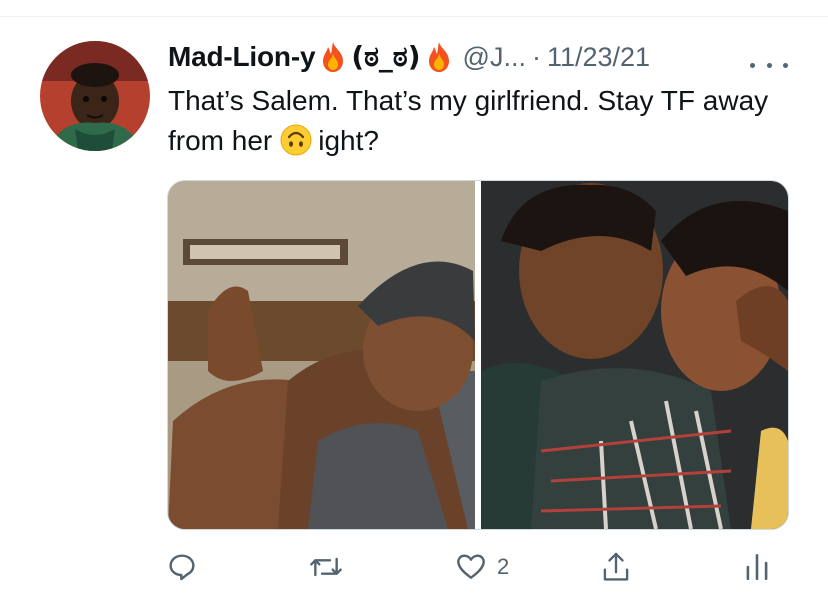 The width and height of the screenshot is (828, 607). I want to click on more-icon, so click(769, 65).